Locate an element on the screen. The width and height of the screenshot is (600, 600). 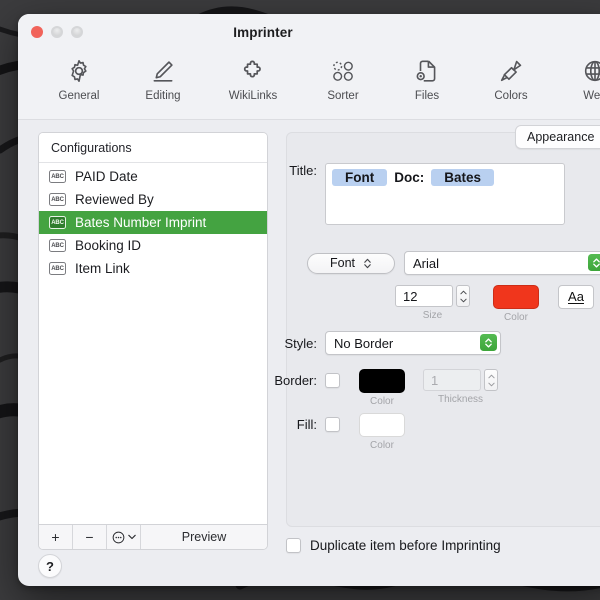
toolbar-item-wikilinks: WikiLinks is located at coordinates (253, 77).